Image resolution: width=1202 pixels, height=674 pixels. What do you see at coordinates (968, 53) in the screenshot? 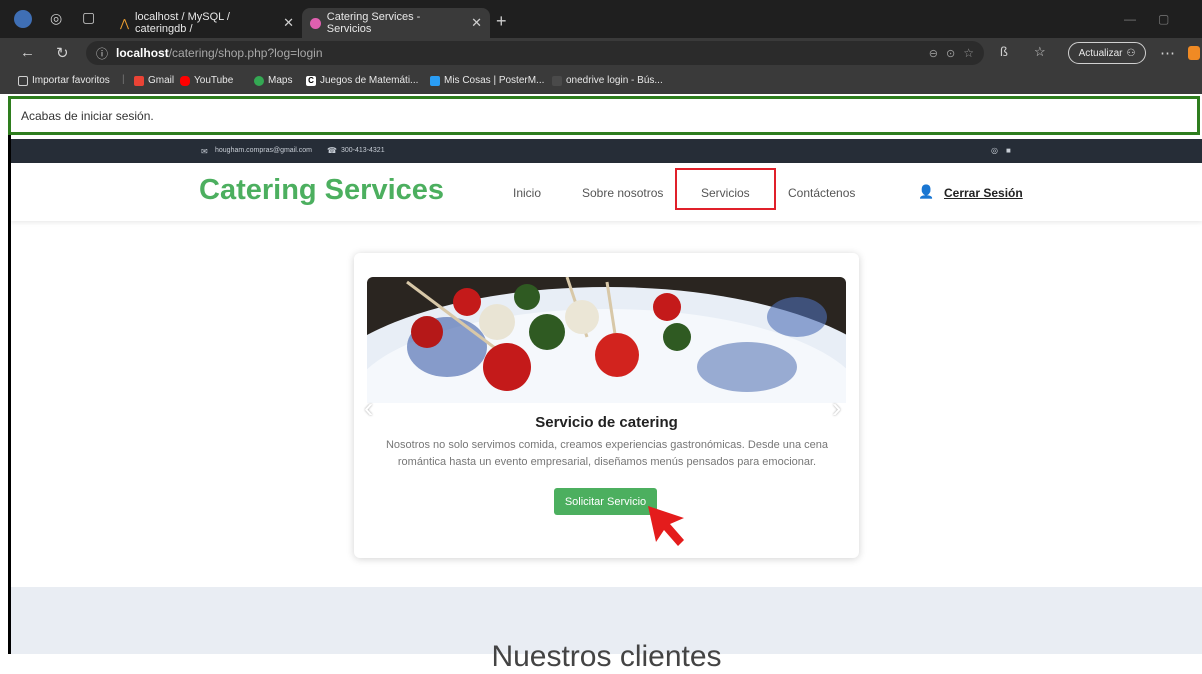
I see `favorite-star-icon: ☆` at bounding box center [968, 53].